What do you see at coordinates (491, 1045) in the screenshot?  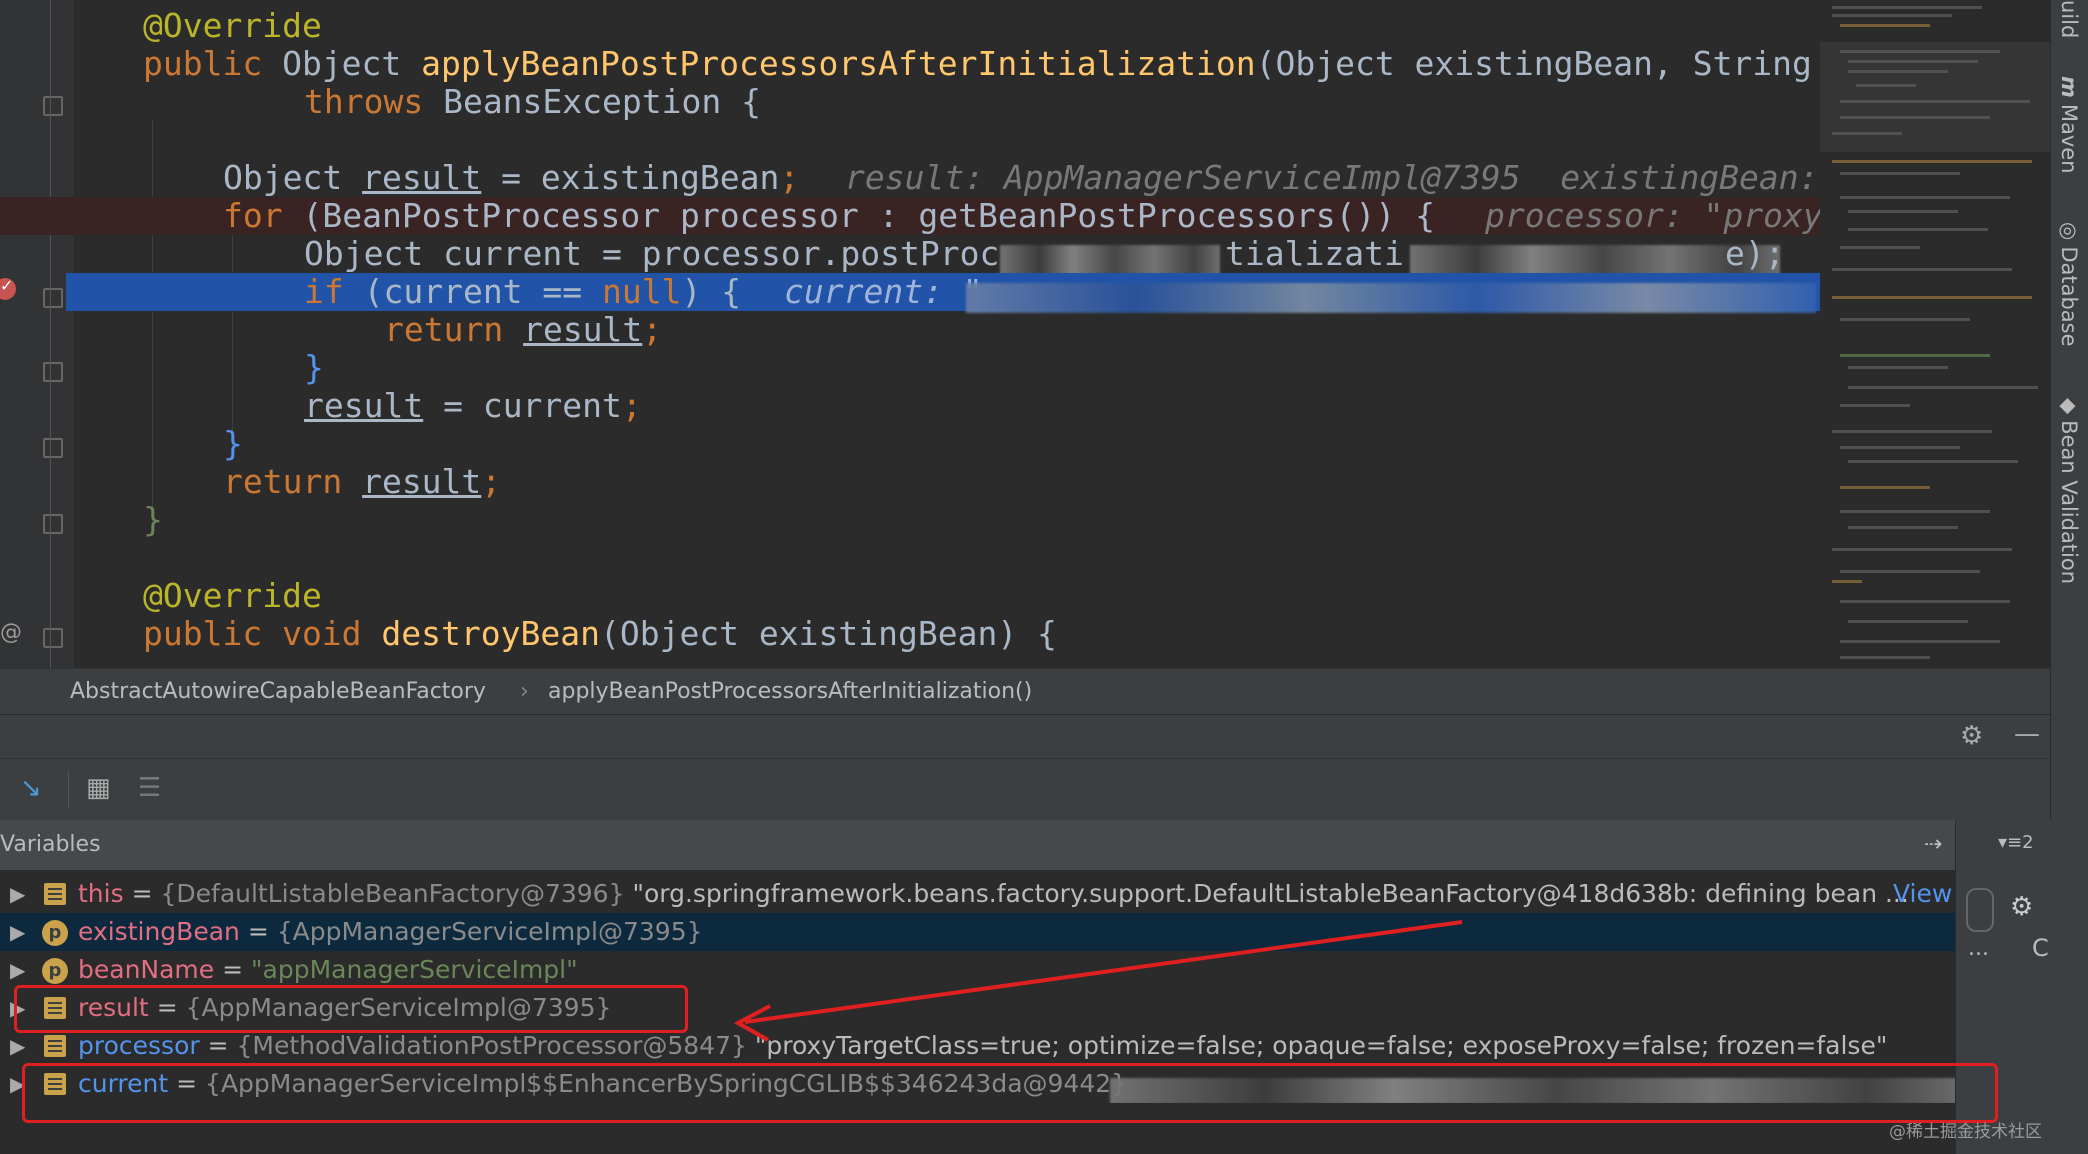 I see `variable-type: {MethodValidationPostProcessor@5847}` at bounding box center [491, 1045].